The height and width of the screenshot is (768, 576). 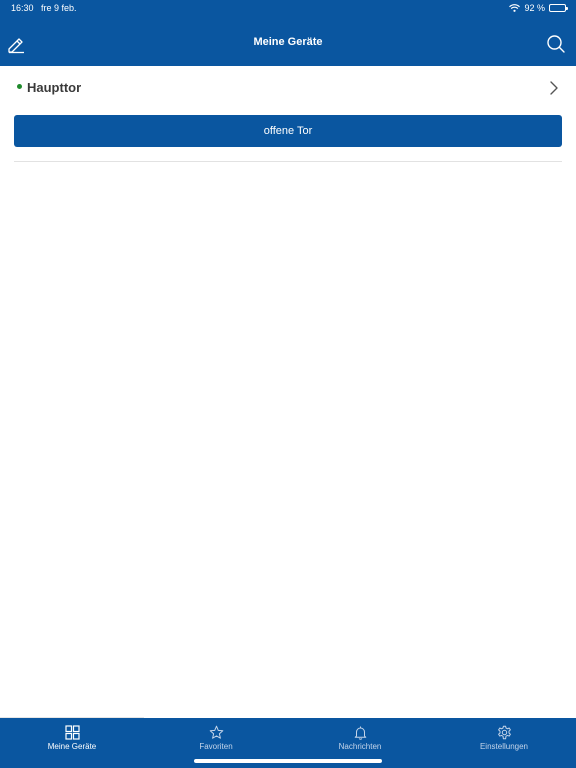 What do you see at coordinates (19, 86) in the screenshot?
I see `online-status-dot` at bounding box center [19, 86].